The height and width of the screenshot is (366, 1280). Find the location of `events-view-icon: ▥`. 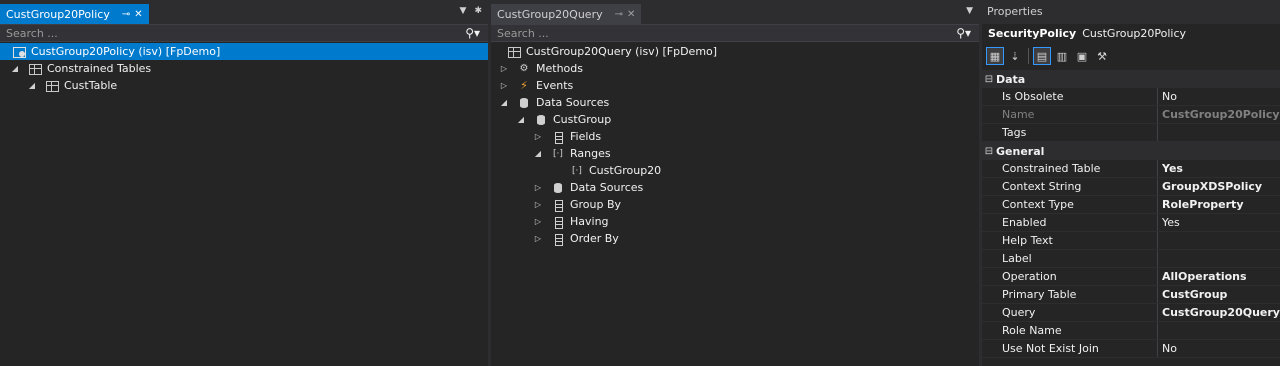

events-view-icon: ▥ is located at coordinates (1062, 56).